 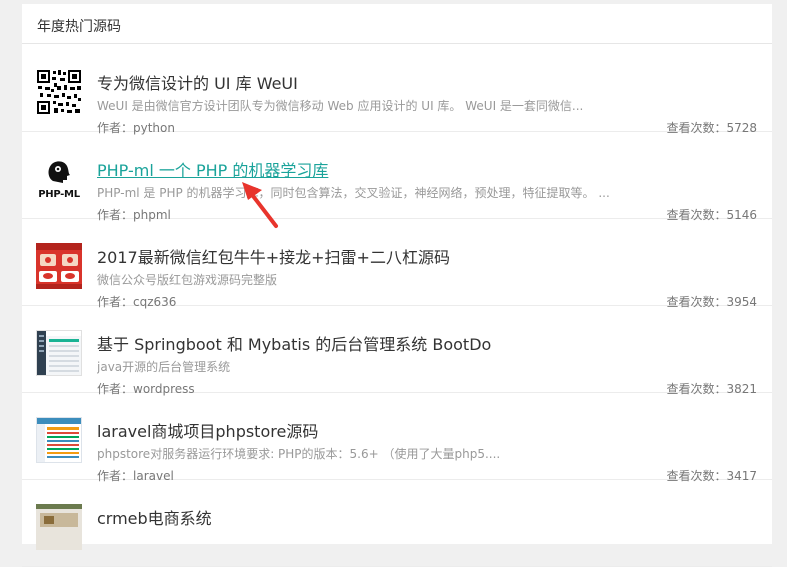 What do you see at coordinates (59, 194) in the screenshot?
I see `php-ml-logo-text: PHP-ML` at bounding box center [59, 194].